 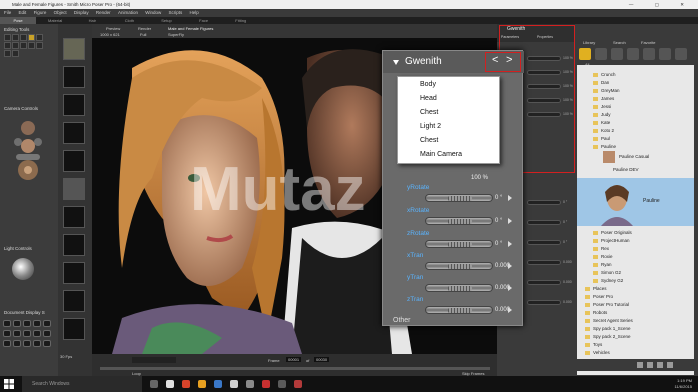 I want to click on taskbar-search-box: Search Windows, so click(x=82, y=384).